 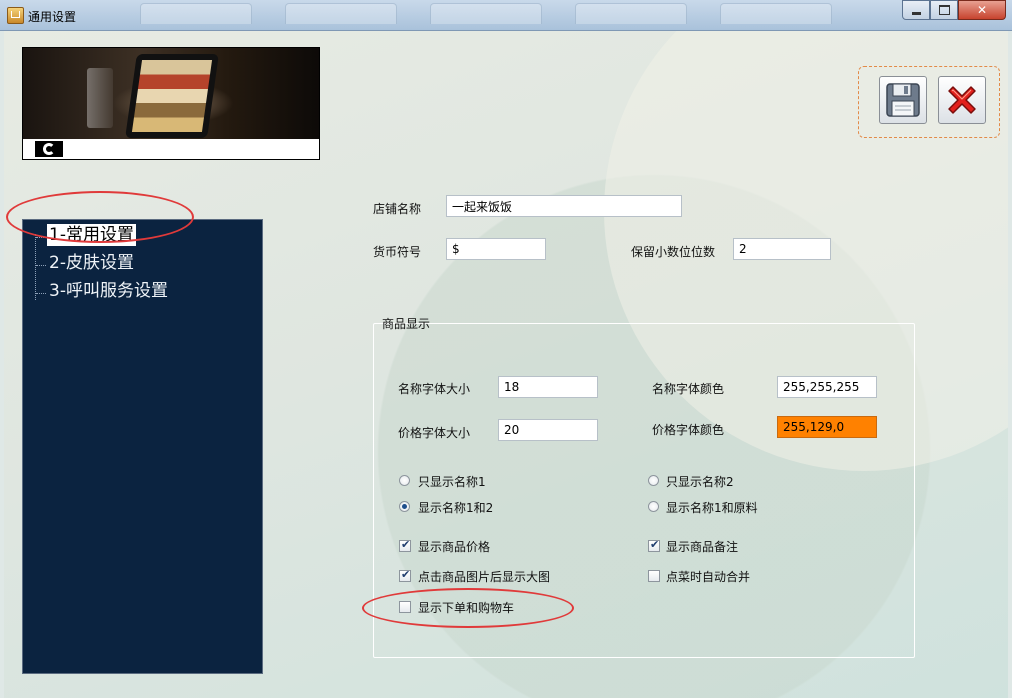 What do you see at coordinates (653, 480) in the screenshot?
I see `radio-name2-only` at bounding box center [653, 480].